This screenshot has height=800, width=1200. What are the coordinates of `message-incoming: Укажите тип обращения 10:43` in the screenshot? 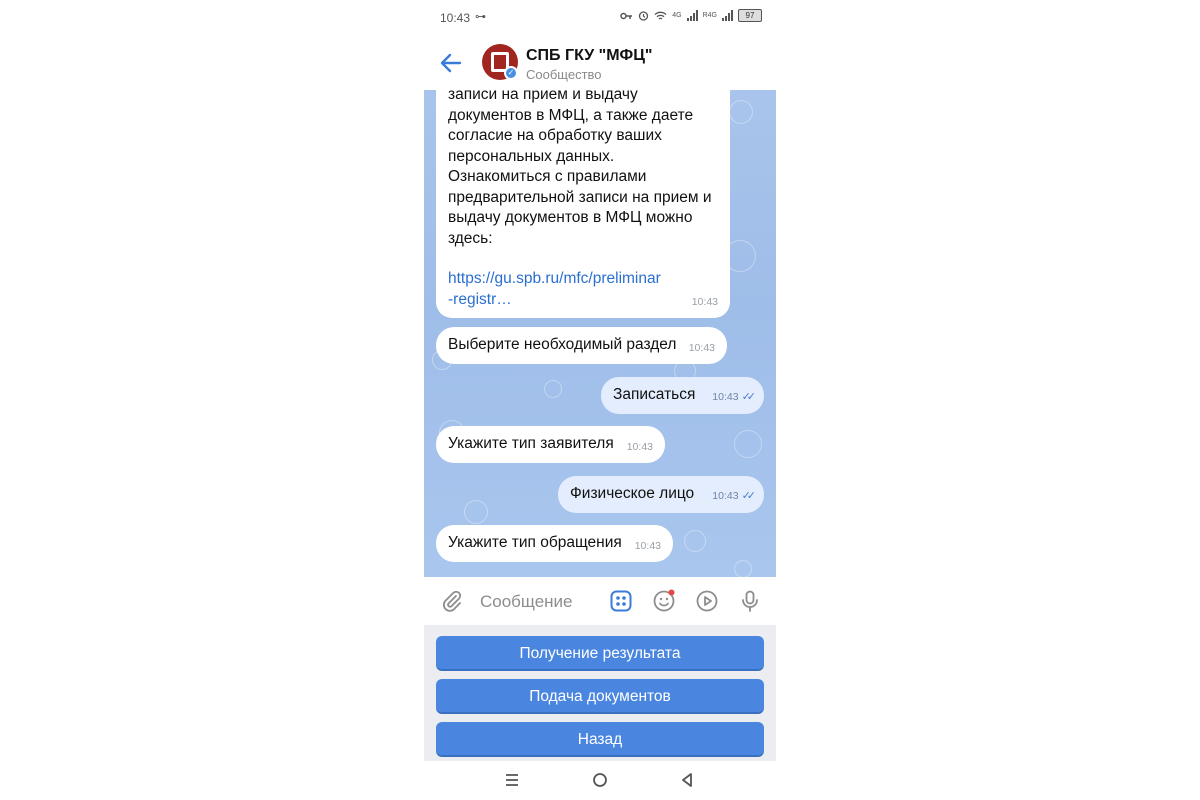 It's located at (554, 543).